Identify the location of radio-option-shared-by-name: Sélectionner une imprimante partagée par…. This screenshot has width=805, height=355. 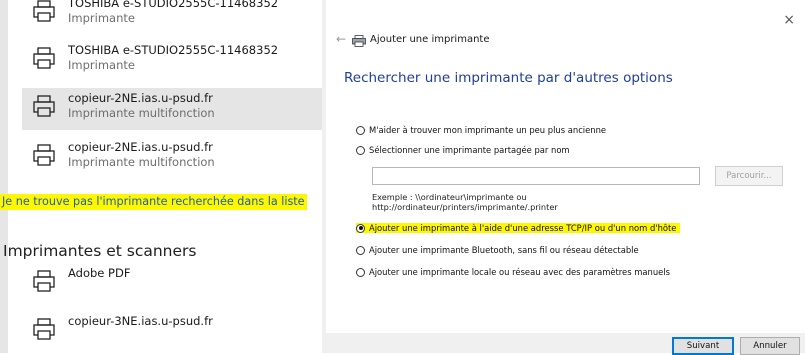
(463, 150).